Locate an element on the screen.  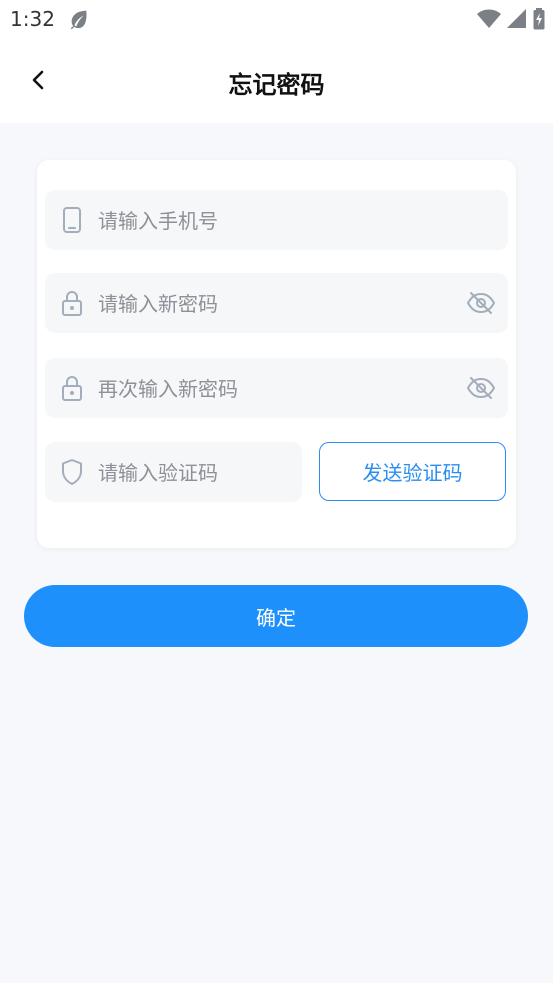
confirm-button: 确定 is located at coordinates (276, 616).